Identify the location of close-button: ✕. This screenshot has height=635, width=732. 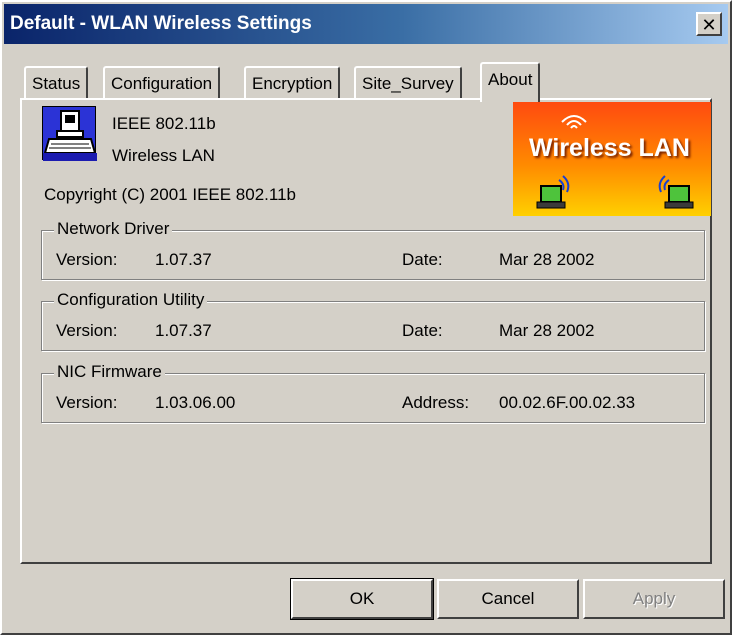
(709, 24).